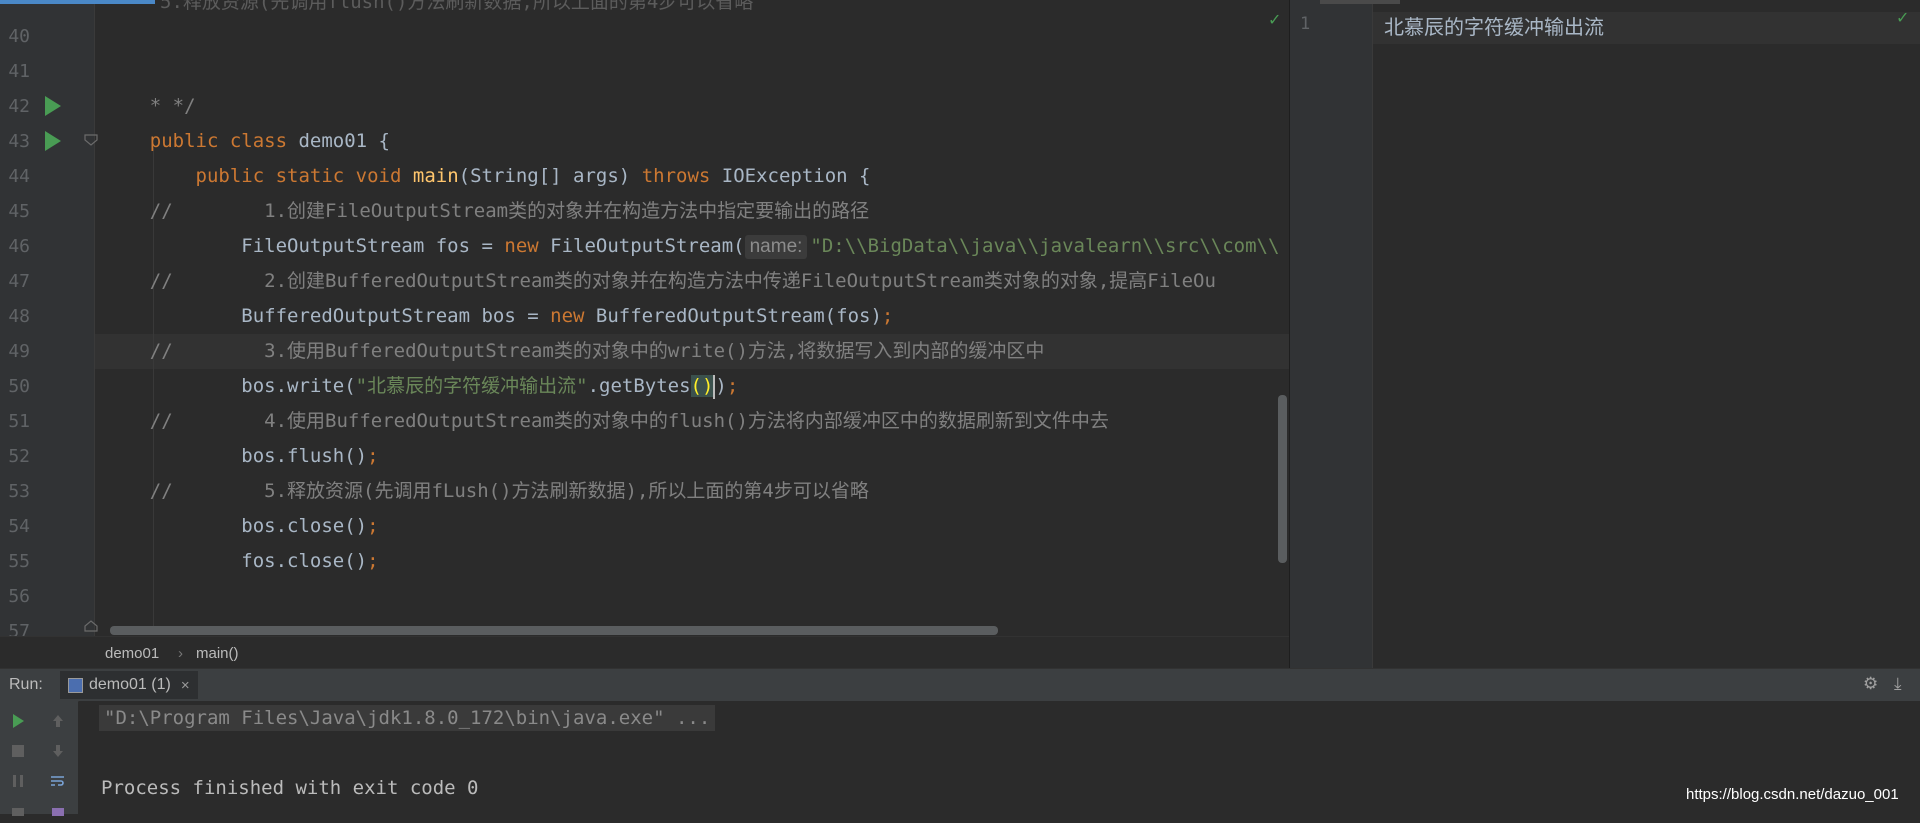  I want to click on line-number: 56, so click(19, 596).